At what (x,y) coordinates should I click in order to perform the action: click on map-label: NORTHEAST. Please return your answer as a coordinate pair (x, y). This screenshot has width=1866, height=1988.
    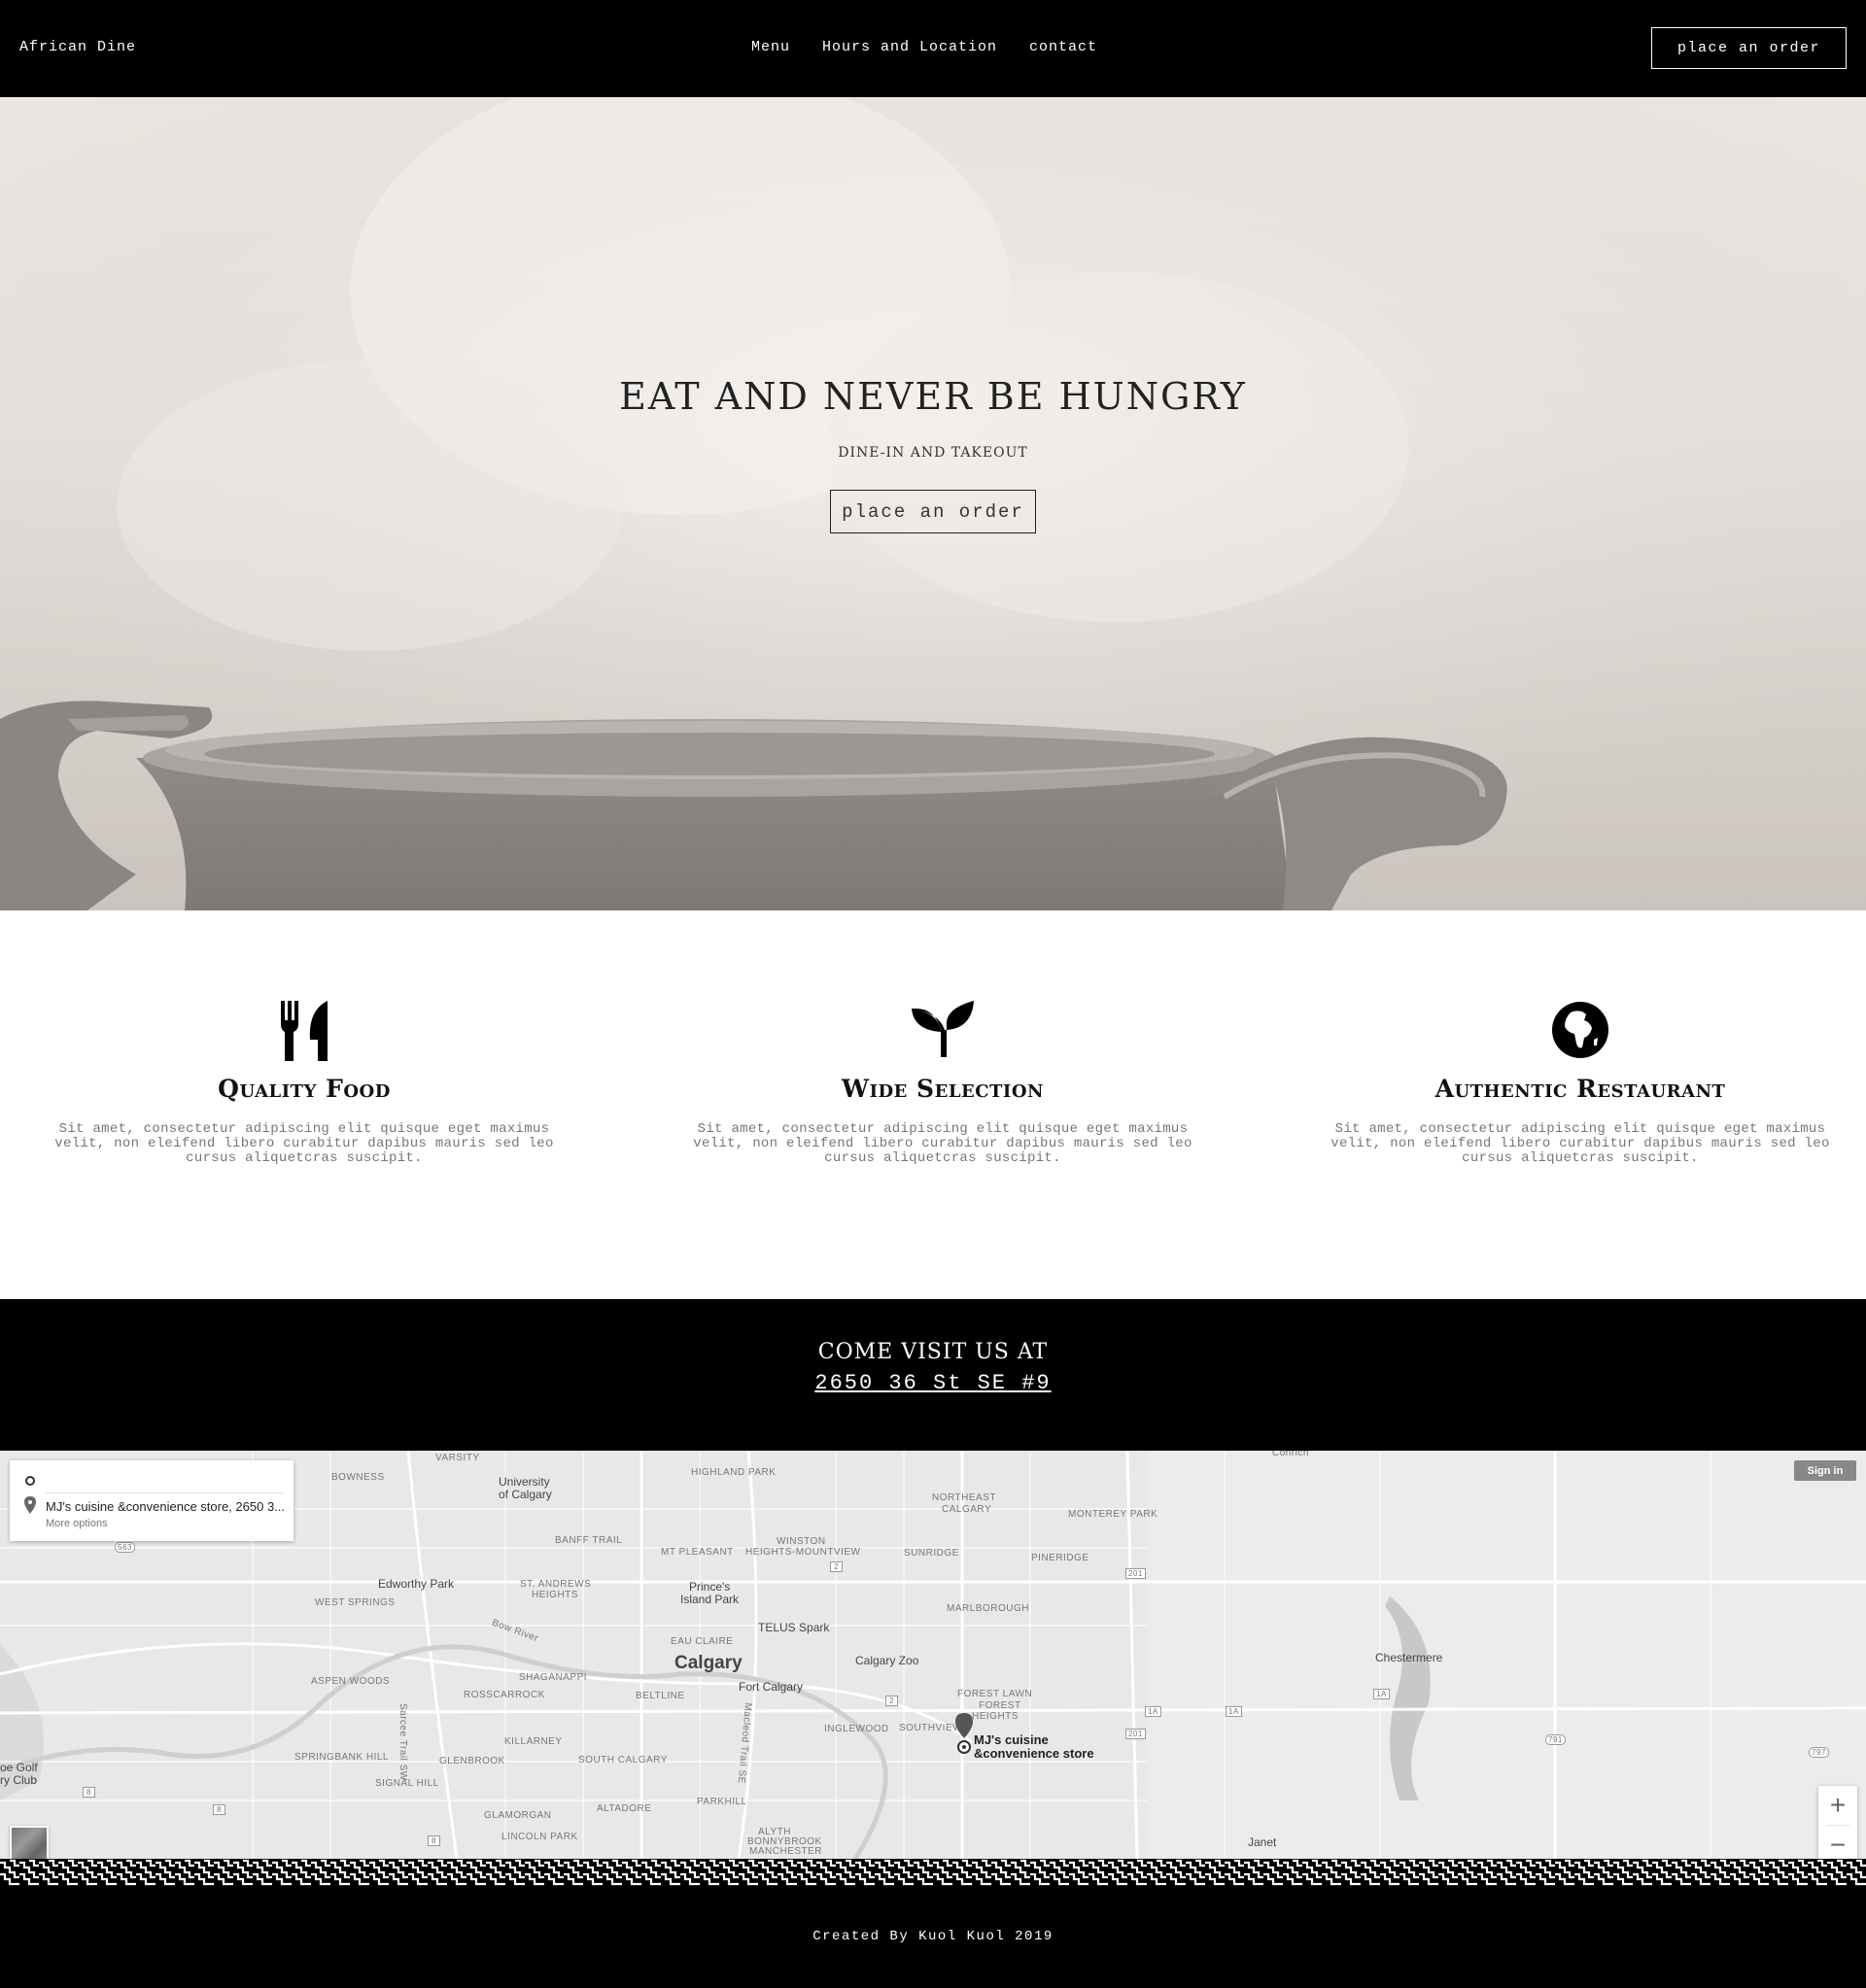
    Looking at the image, I should click on (964, 1498).